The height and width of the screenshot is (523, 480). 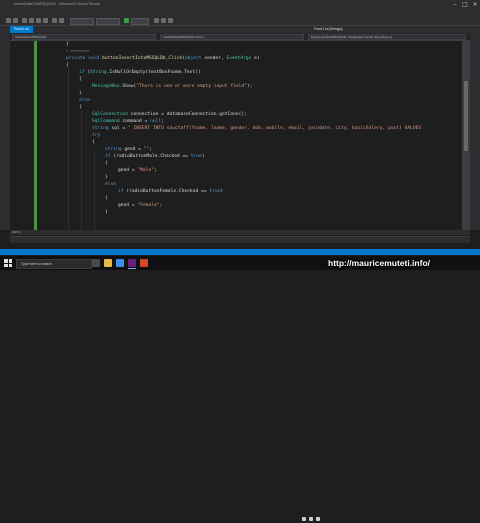 What do you see at coordinates (137, 170) in the screenshot?
I see `code-line: gend = "Male";` at bounding box center [137, 170].